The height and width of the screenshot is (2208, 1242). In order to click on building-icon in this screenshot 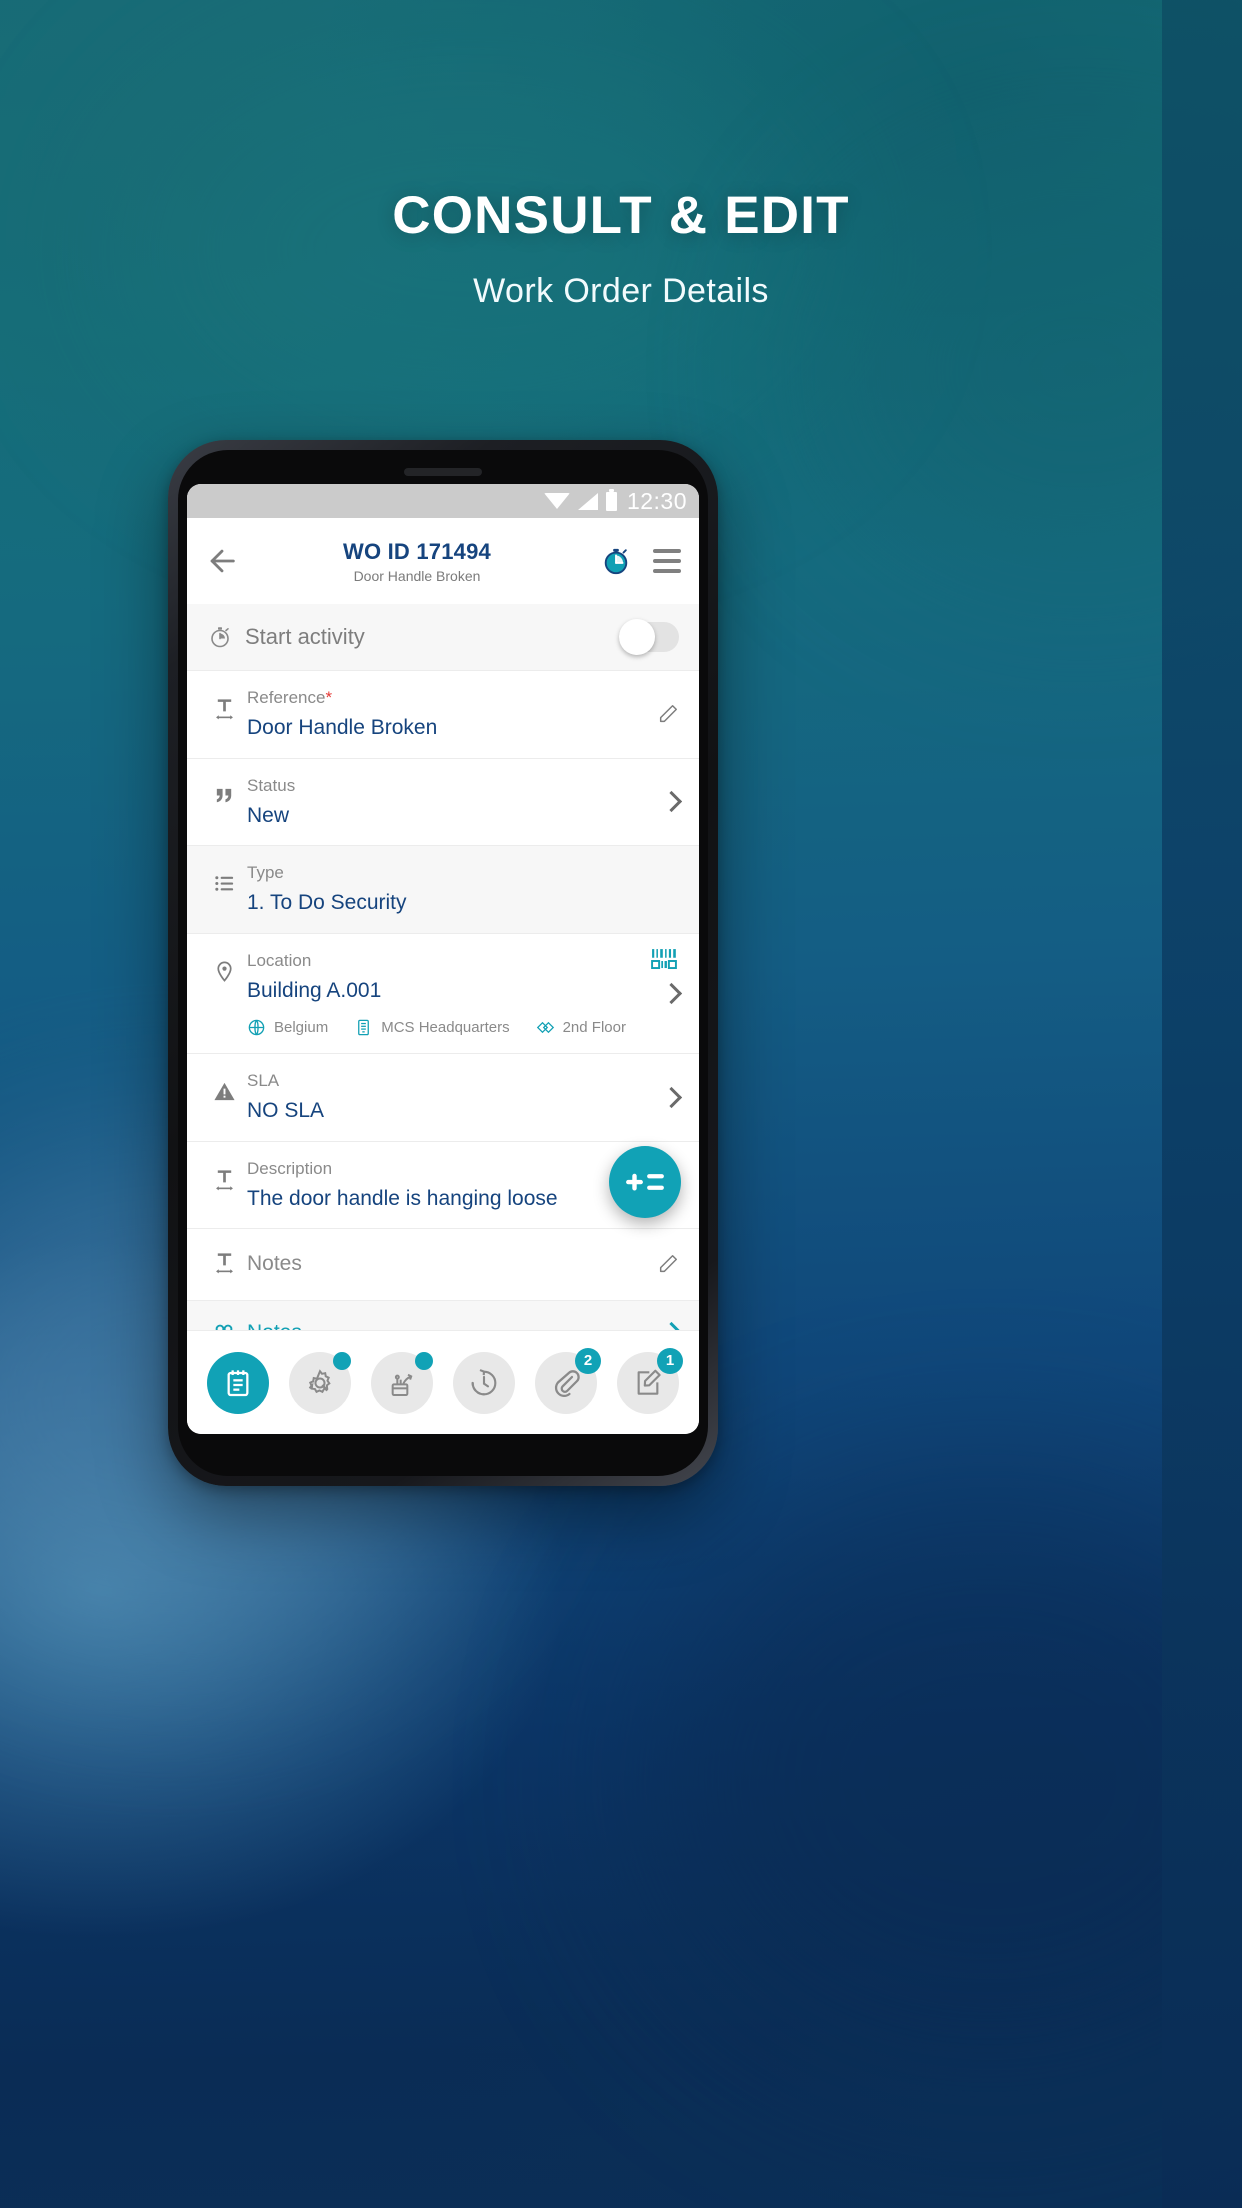, I will do `click(364, 1027)`.